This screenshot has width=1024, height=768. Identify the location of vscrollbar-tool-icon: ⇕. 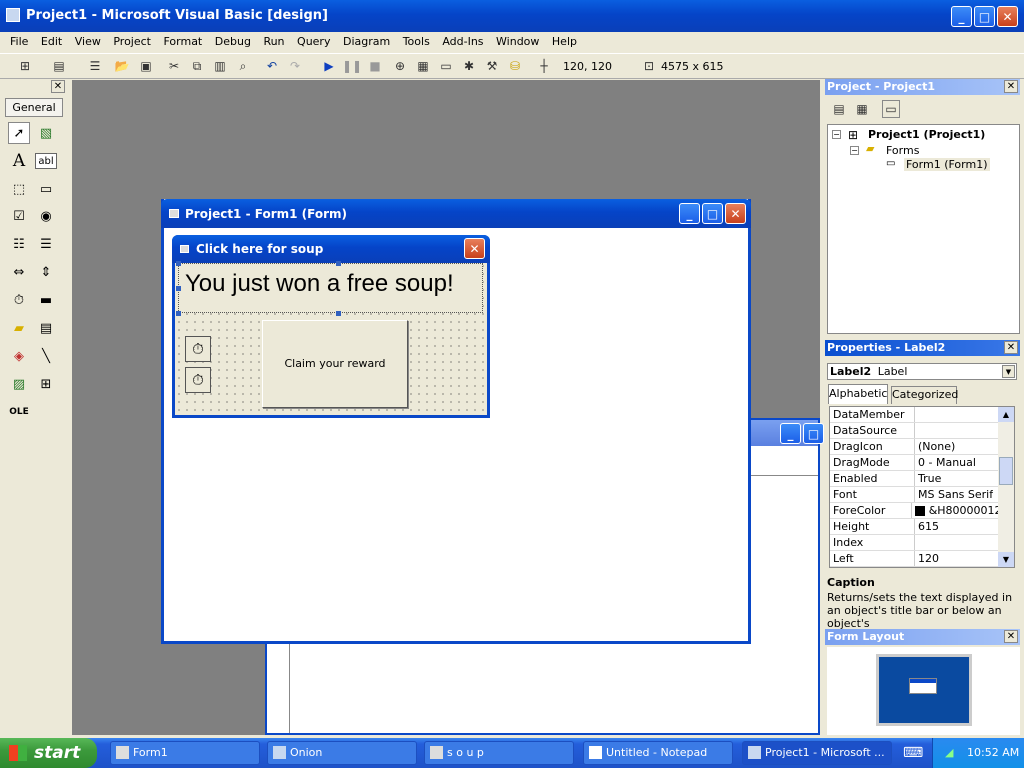
(46, 272).